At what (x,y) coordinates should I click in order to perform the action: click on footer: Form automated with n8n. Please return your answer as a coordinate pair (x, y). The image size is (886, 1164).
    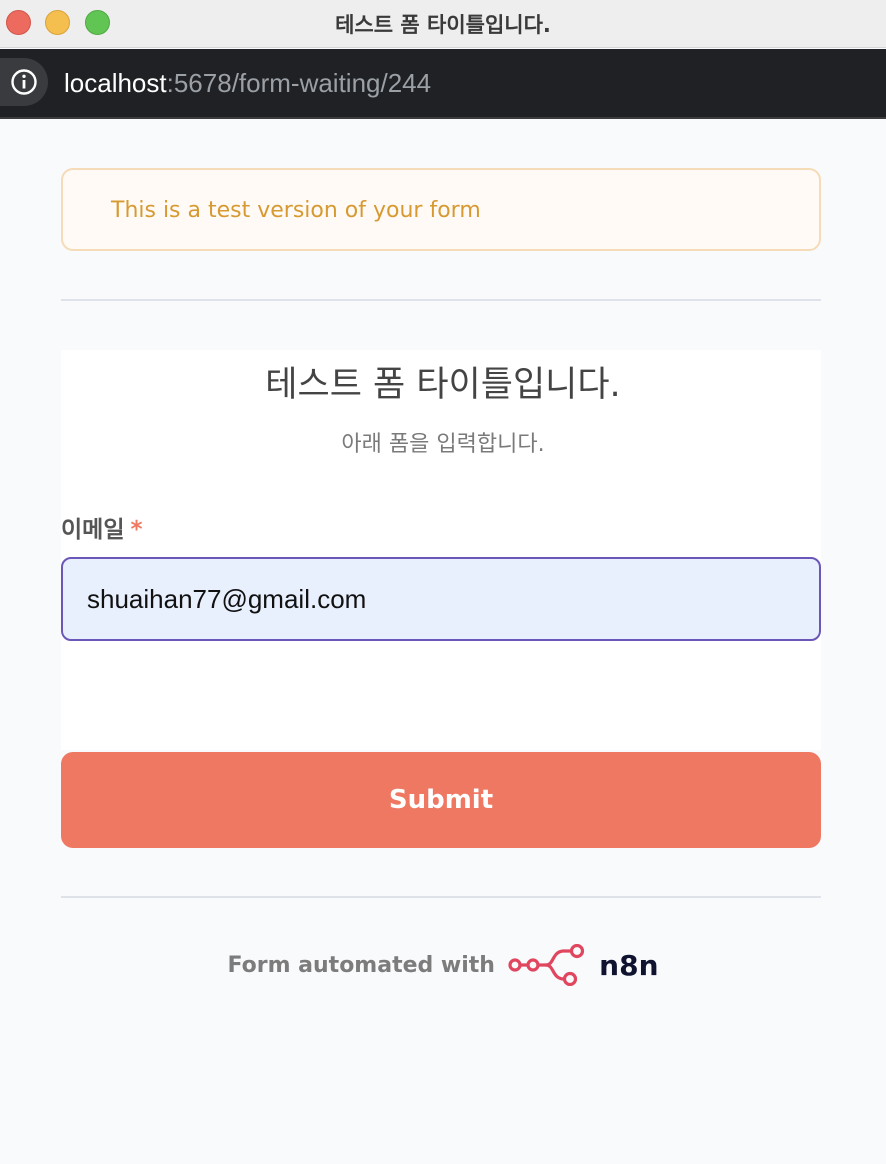
    Looking at the image, I should click on (443, 966).